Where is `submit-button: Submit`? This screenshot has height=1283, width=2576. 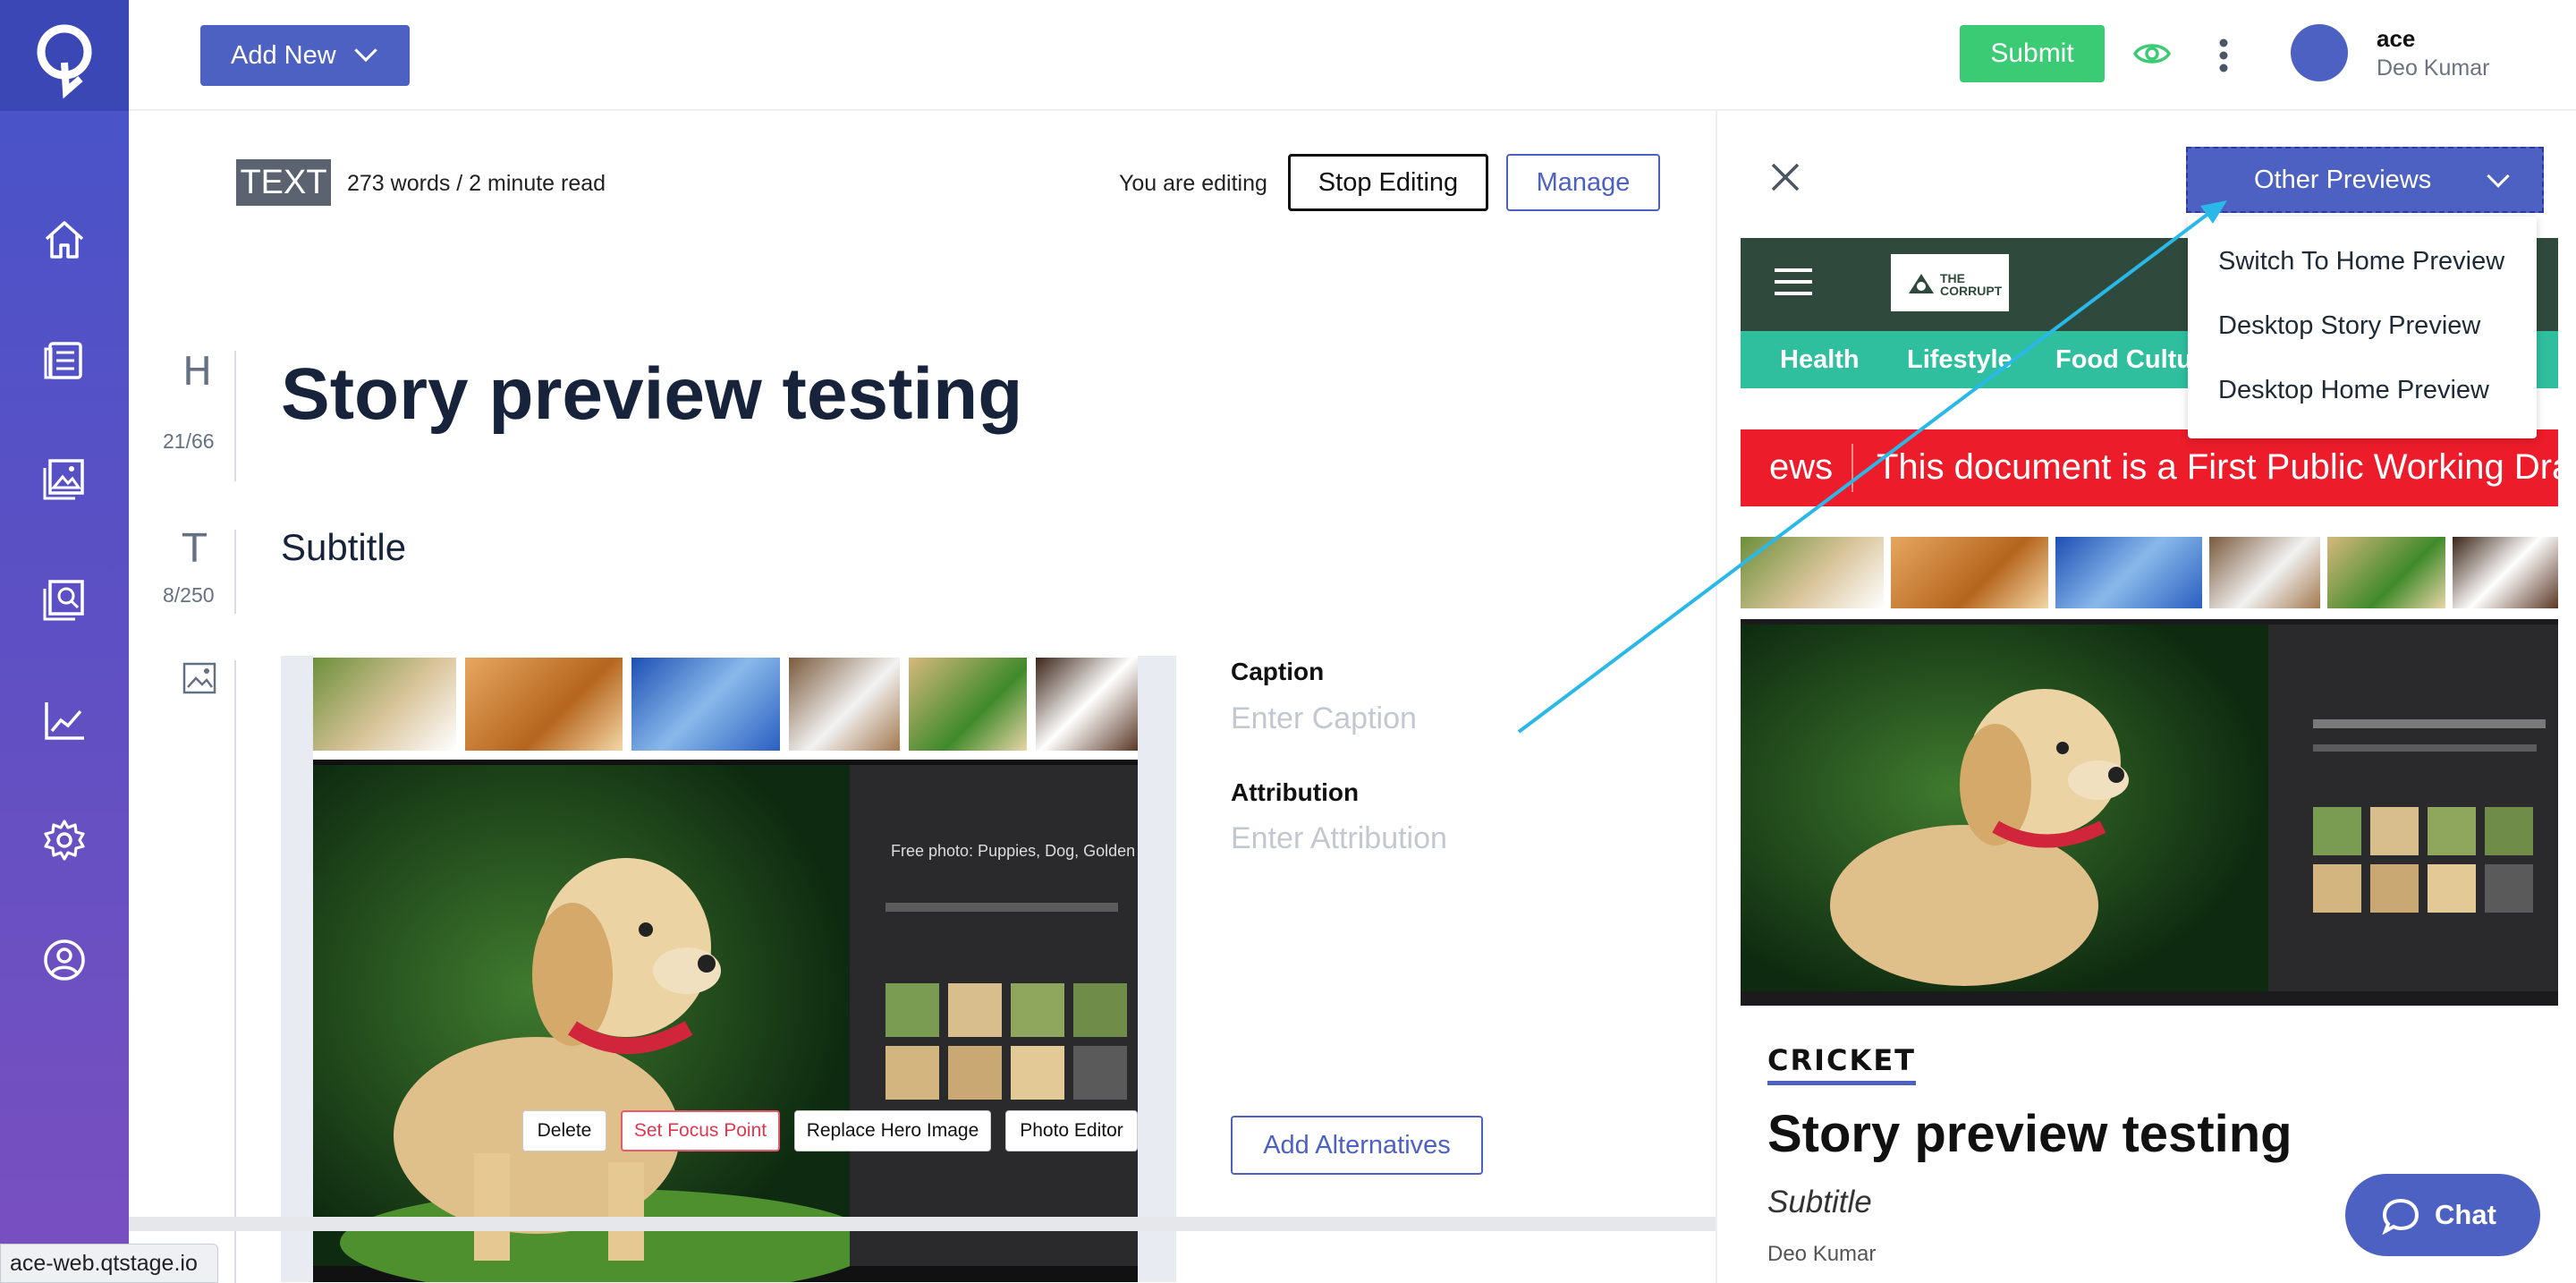 submit-button: Submit is located at coordinates (2032, 53).